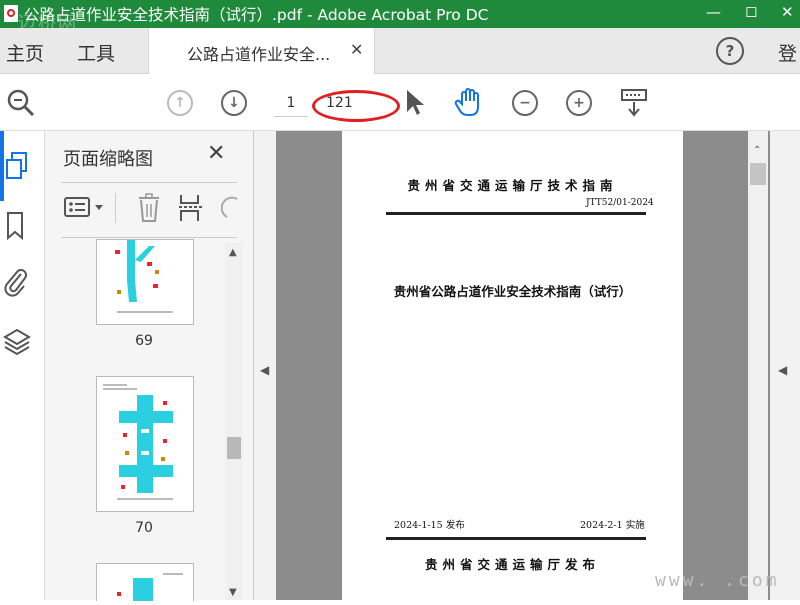 This screenshot has height=605, width=800. Describe the element at coordinates (85, 208) in the screenshot. I see `thumbnail-options-icon` at that location.